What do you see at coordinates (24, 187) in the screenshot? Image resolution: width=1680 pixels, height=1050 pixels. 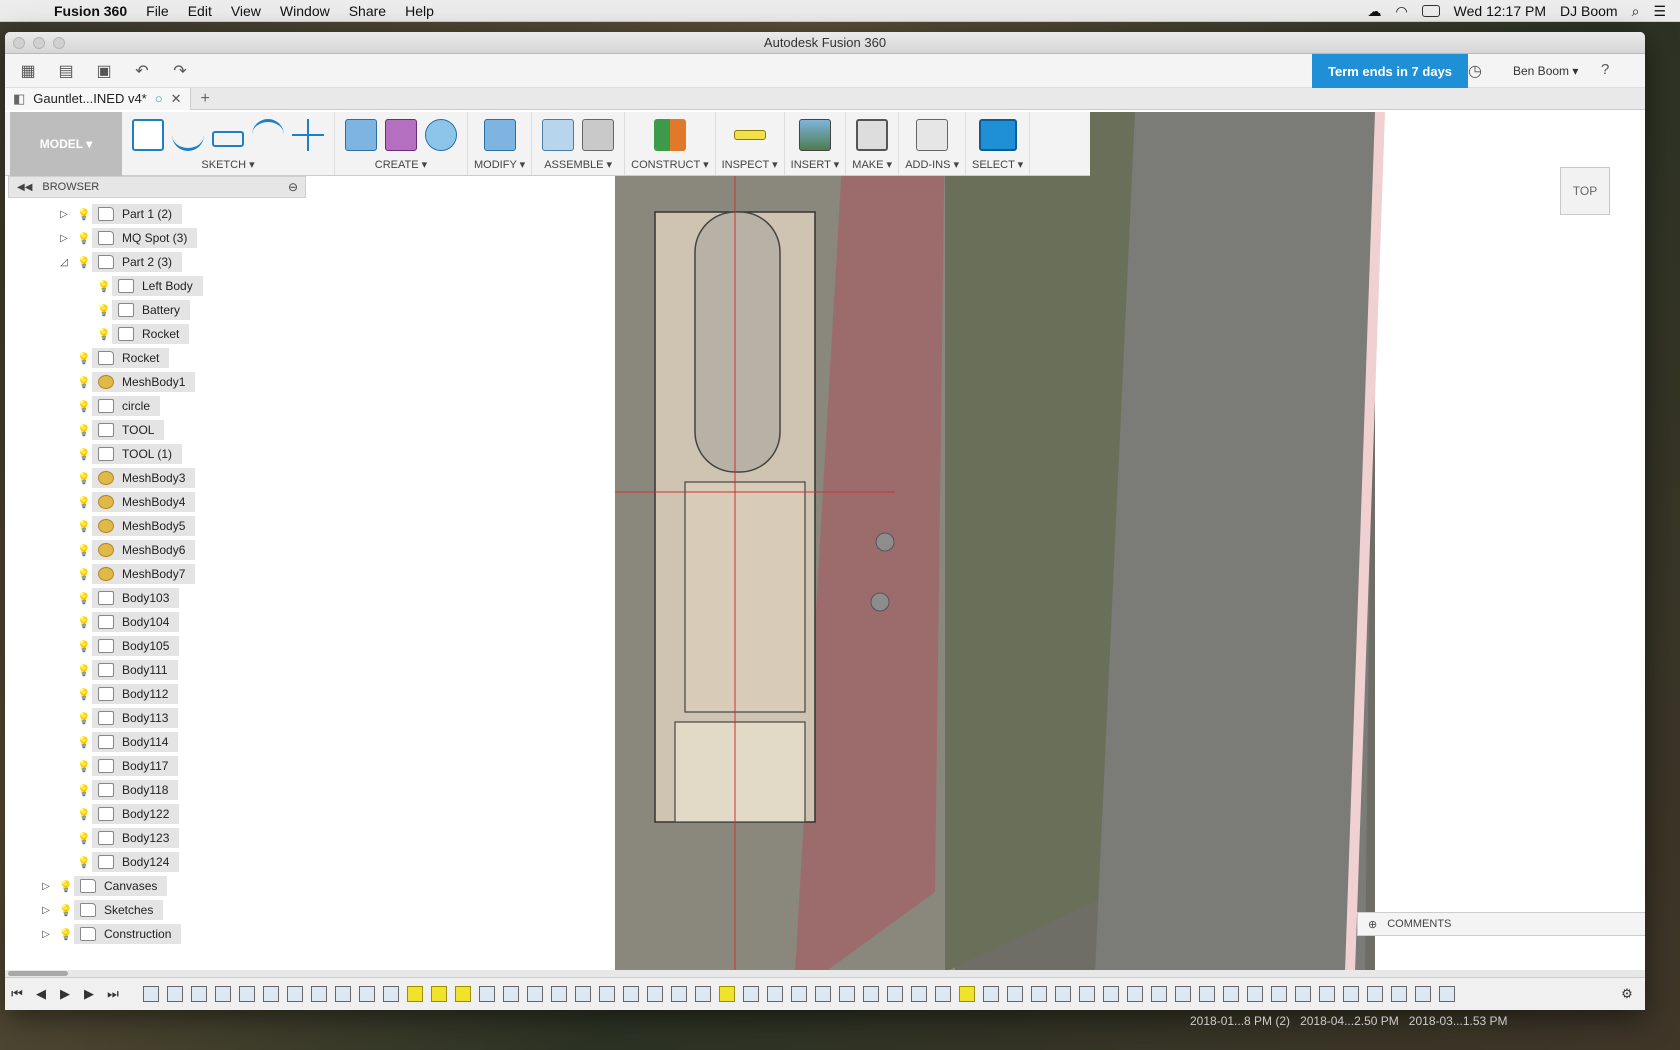 I see `collapse-browser-icon: ◀◀` at bounding box center [24, 187].